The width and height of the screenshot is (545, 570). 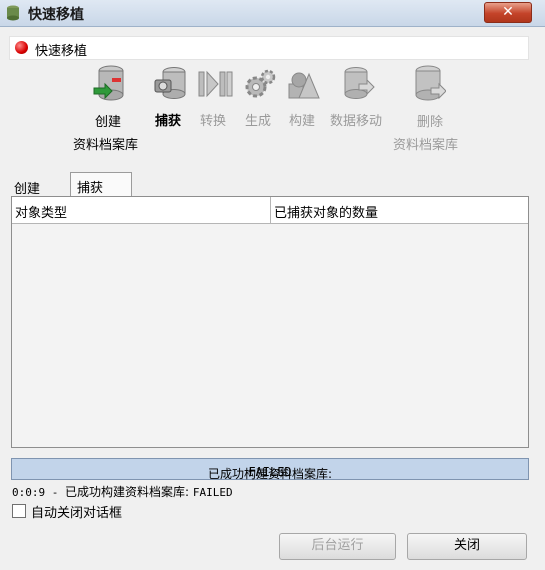 What do you see at coordinates (304, 85) in the screenshot?
I see `build-shapes-icon` at bounding box center [304, 85].